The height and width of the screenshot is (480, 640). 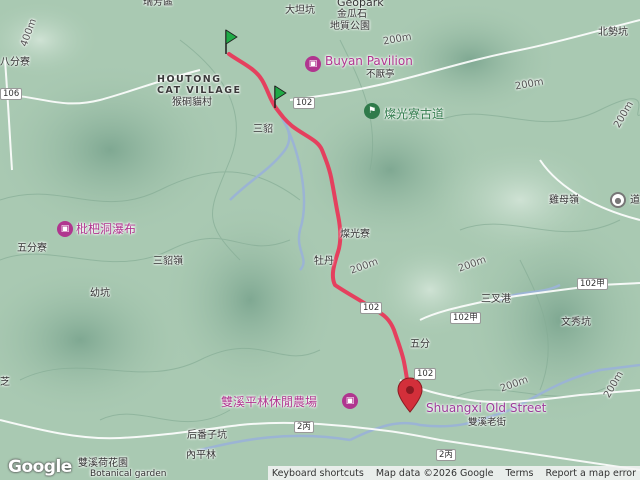 What do you see at coordinates (199, 85) in the screenshot?
I see `label-houtong-en: HOUTONG CAT VILLAGE` at bounding box center [199, 85].